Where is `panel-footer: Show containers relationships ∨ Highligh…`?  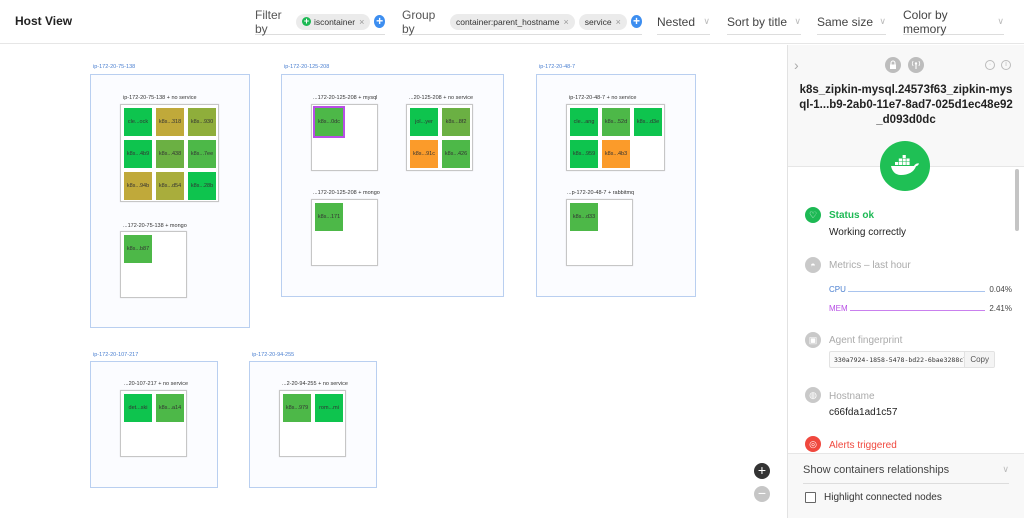 panel-footer: Show containers relationships ∨ Highligh… is located at coordinates (906, 485).